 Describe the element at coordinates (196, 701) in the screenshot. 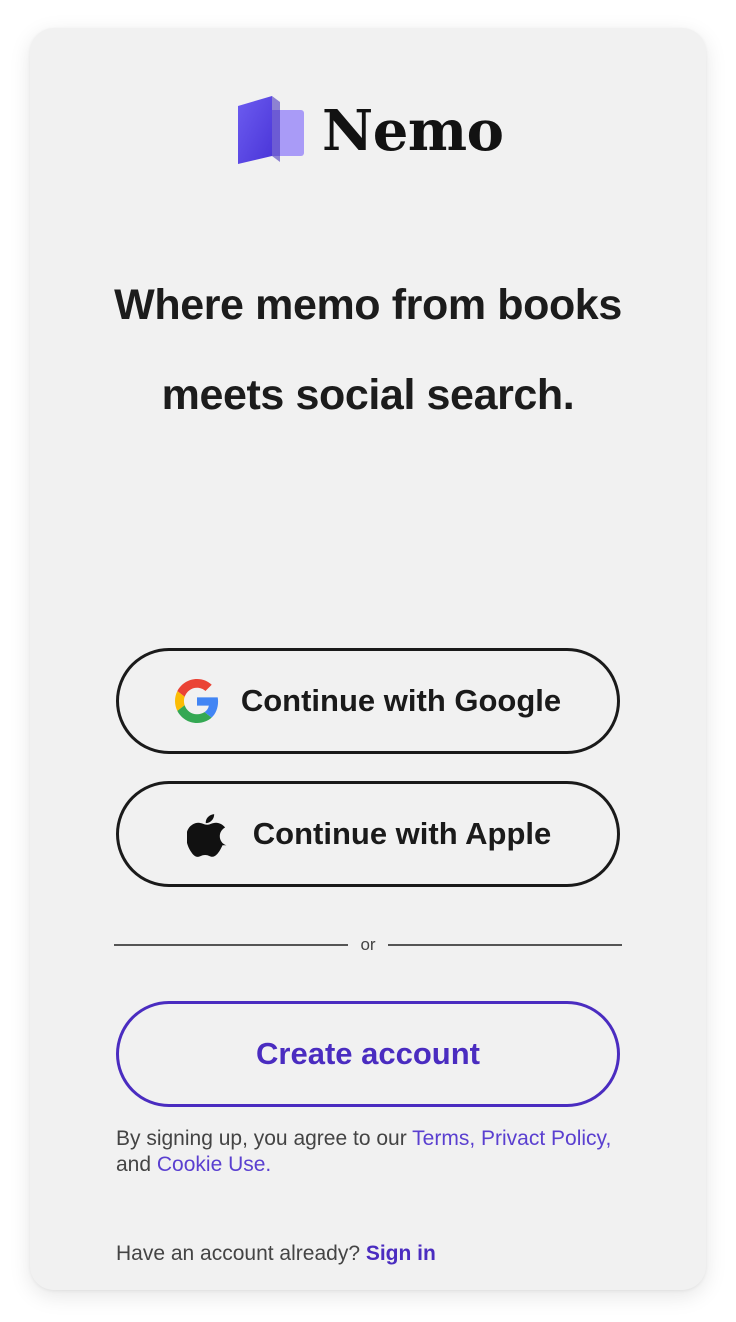

I see `google-icon` at that location.